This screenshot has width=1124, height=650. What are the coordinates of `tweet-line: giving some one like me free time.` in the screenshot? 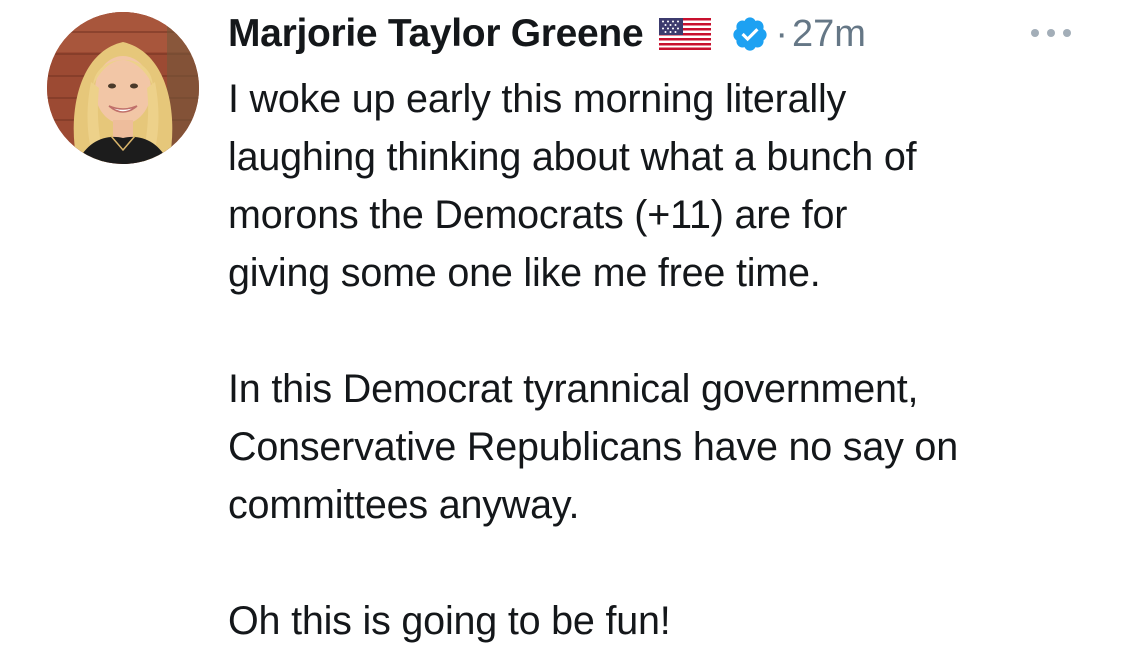 It's located at (524, 273).